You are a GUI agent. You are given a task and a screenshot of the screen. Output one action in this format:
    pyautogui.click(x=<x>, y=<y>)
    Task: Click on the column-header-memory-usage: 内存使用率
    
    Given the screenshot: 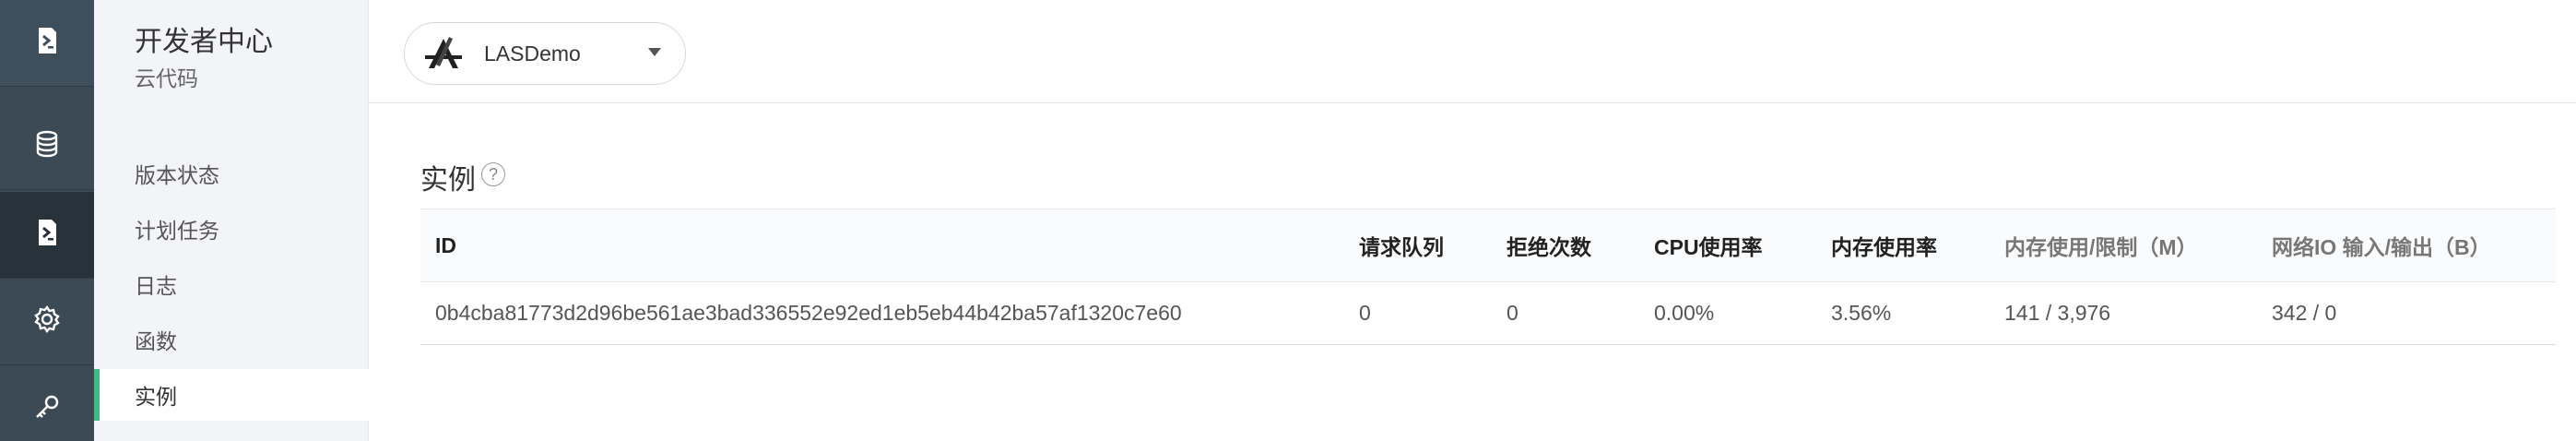 What is the action you would take?
    pyautogui.click(x=1884, y=247)
    